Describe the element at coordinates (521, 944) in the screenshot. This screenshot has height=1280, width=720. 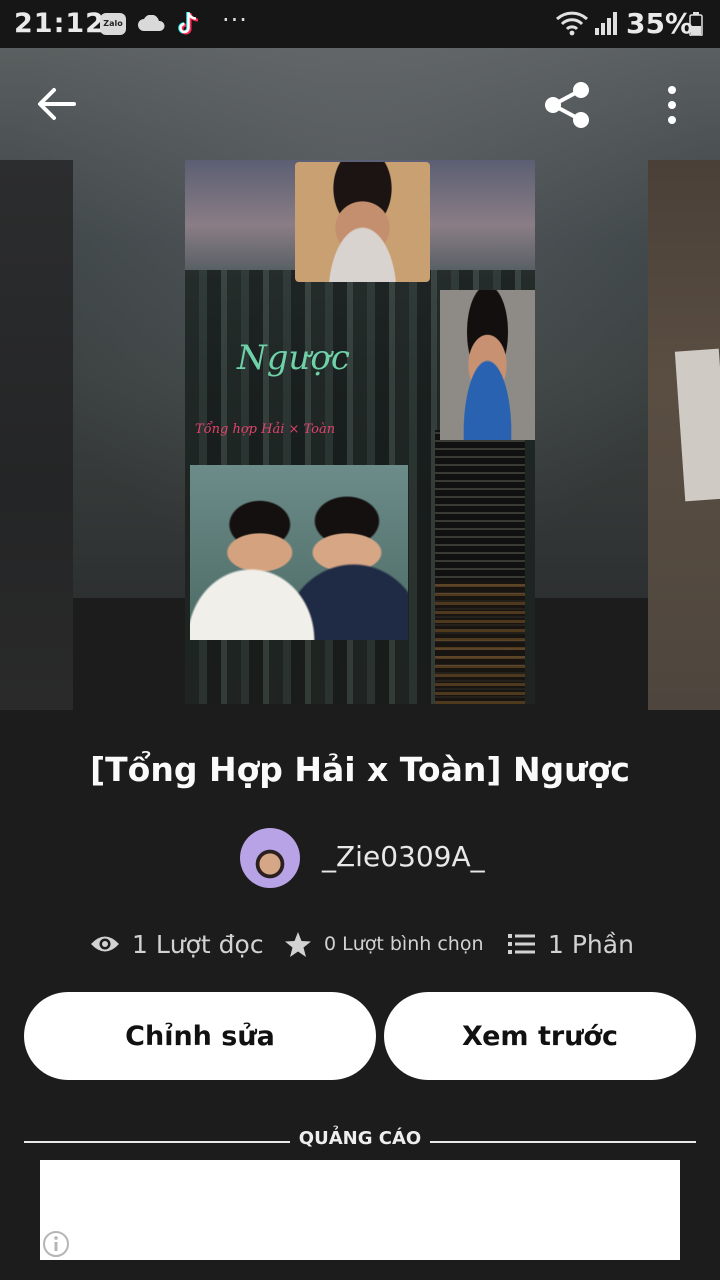
I see `list-icon` at that location.